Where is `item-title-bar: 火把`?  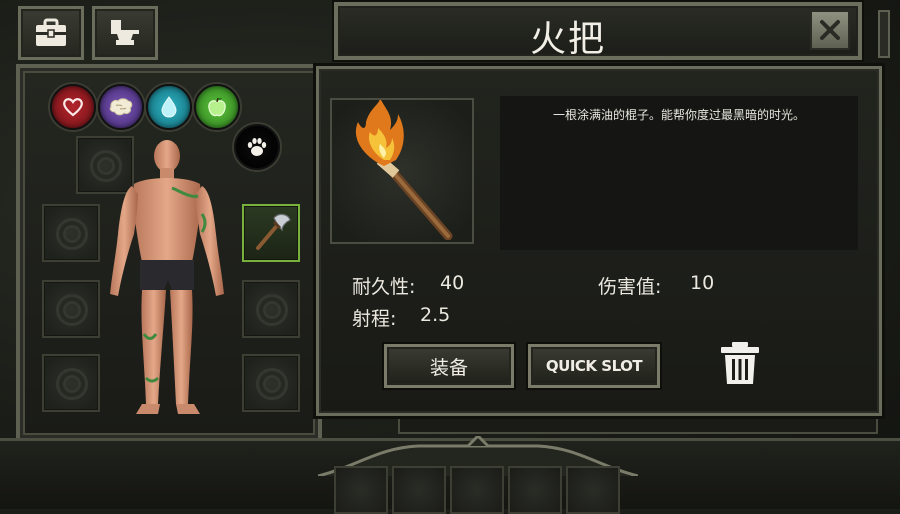 item-title-bar: 火把 is located at coordinates (598, 31).